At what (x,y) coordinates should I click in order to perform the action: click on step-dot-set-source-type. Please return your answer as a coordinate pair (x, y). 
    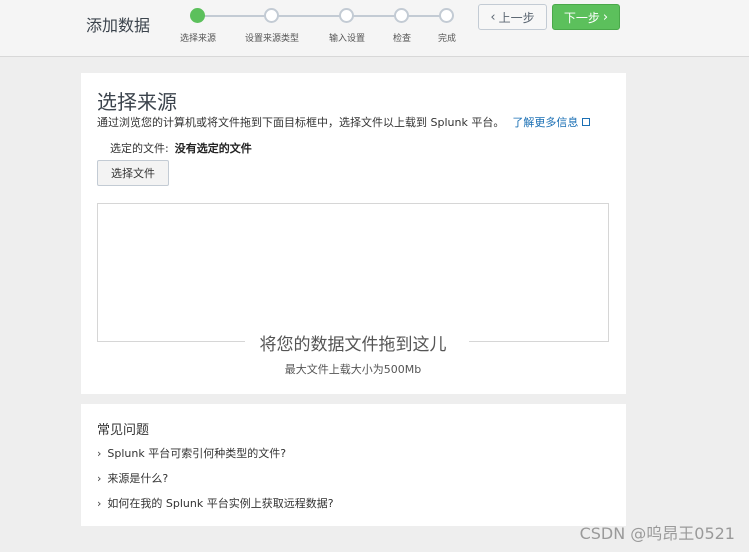
    Looking at the image, I should click on (271, 15).